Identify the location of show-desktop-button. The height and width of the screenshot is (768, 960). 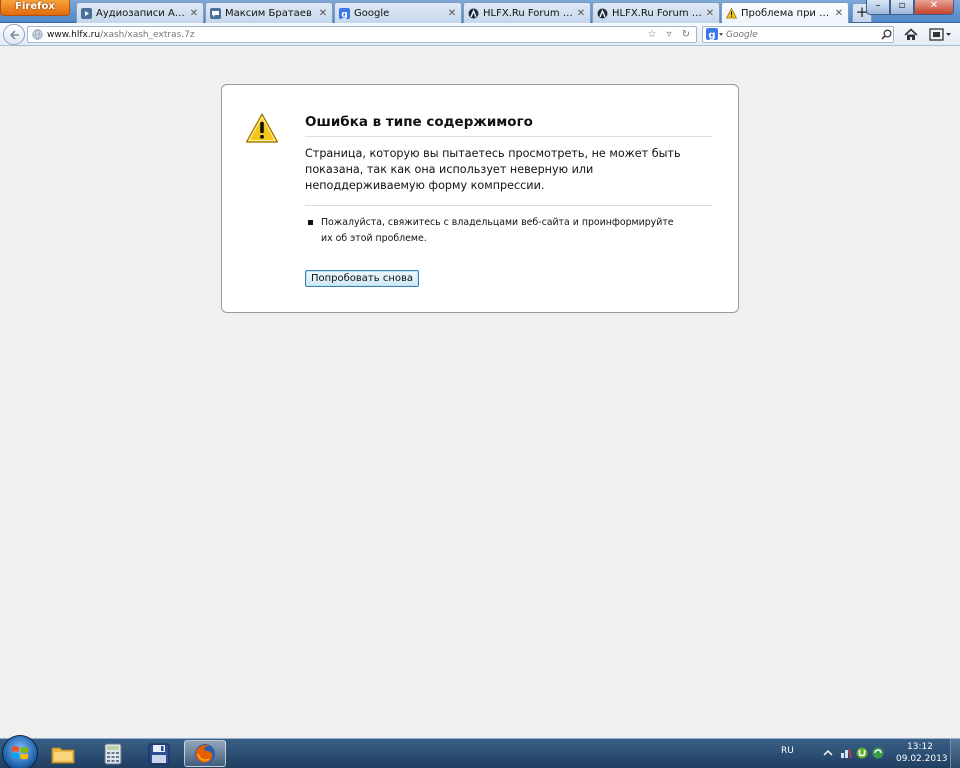
(955, 753).